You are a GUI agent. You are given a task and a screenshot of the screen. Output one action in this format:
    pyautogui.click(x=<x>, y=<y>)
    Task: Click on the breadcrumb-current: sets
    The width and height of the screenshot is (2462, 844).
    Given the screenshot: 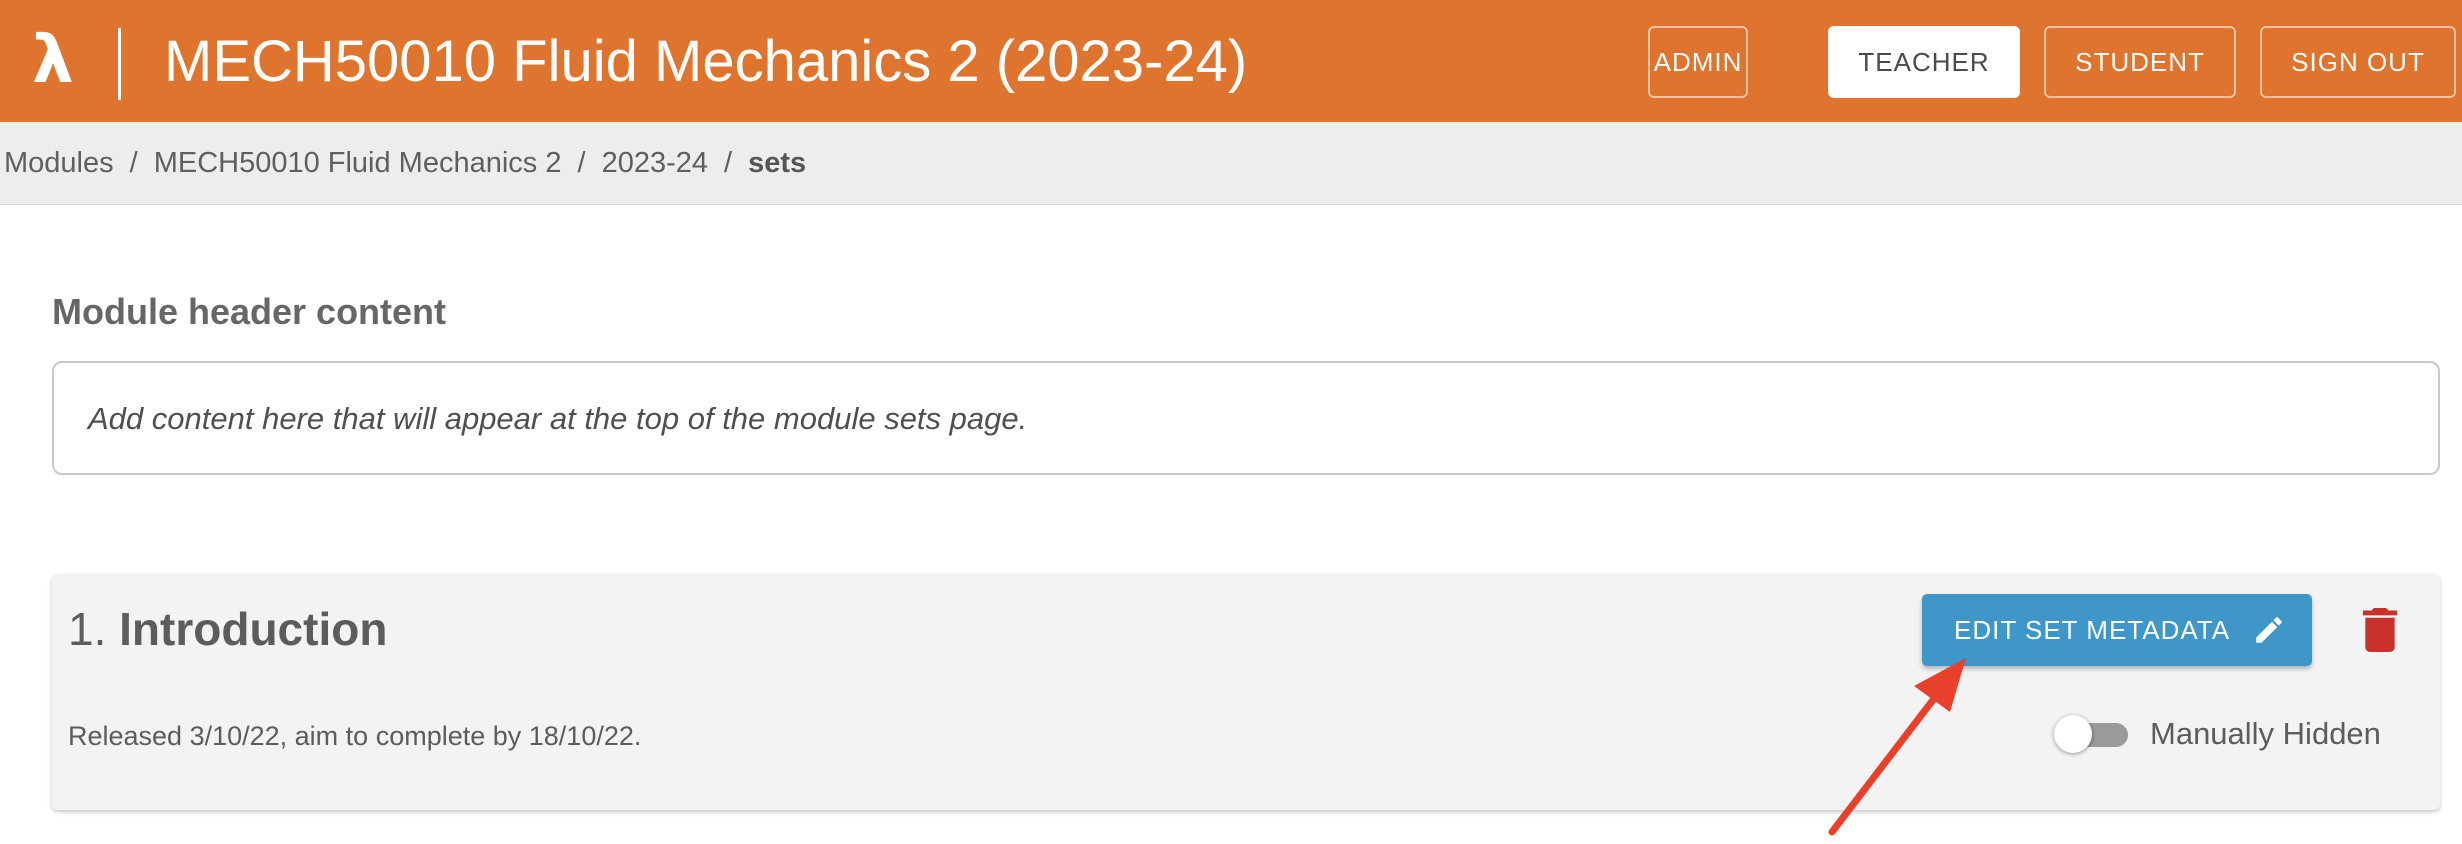 What is the action you would take?
    pyautogui.click(x=777, y=163)
    